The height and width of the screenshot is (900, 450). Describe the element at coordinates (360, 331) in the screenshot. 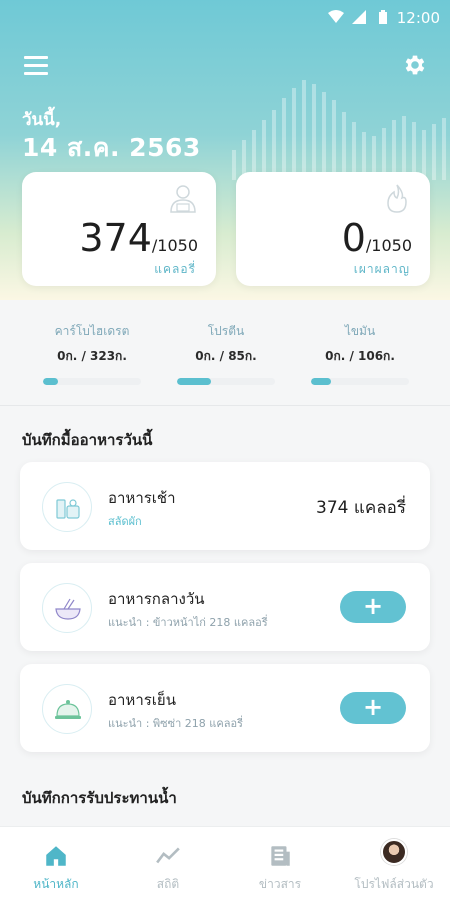

I see `nutrient-name: ไขมัน` at that location.